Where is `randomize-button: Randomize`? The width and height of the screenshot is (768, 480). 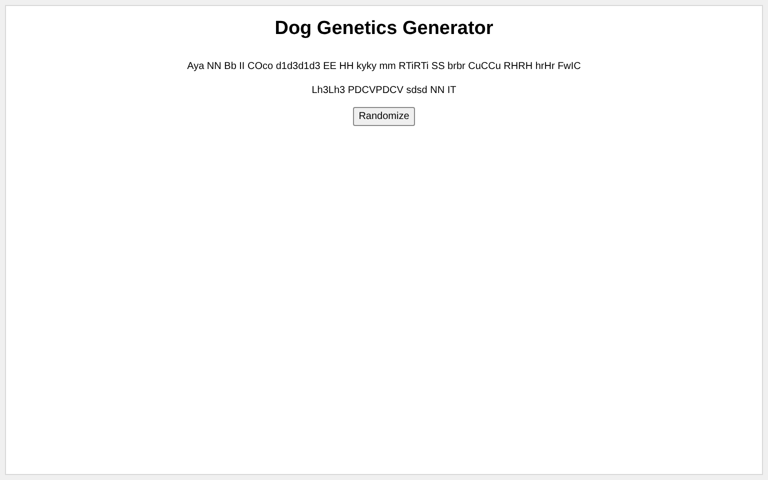
randomize-button: Randomize is located at coordinates (384, 116).